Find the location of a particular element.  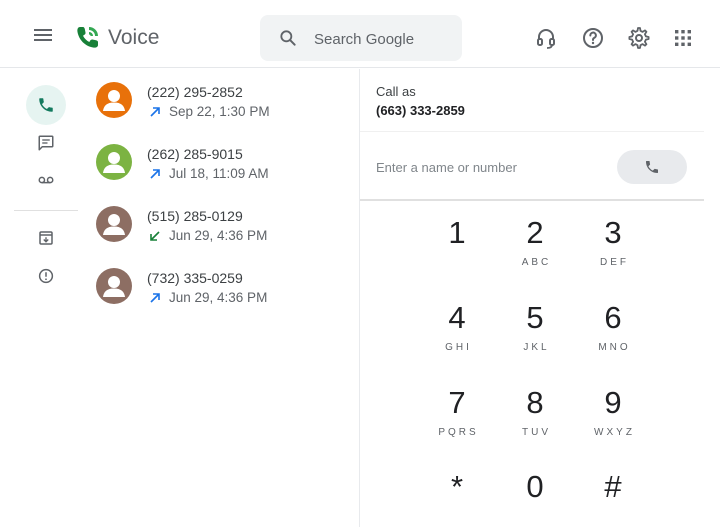

nav-archive is located at coordinates (46, 238).